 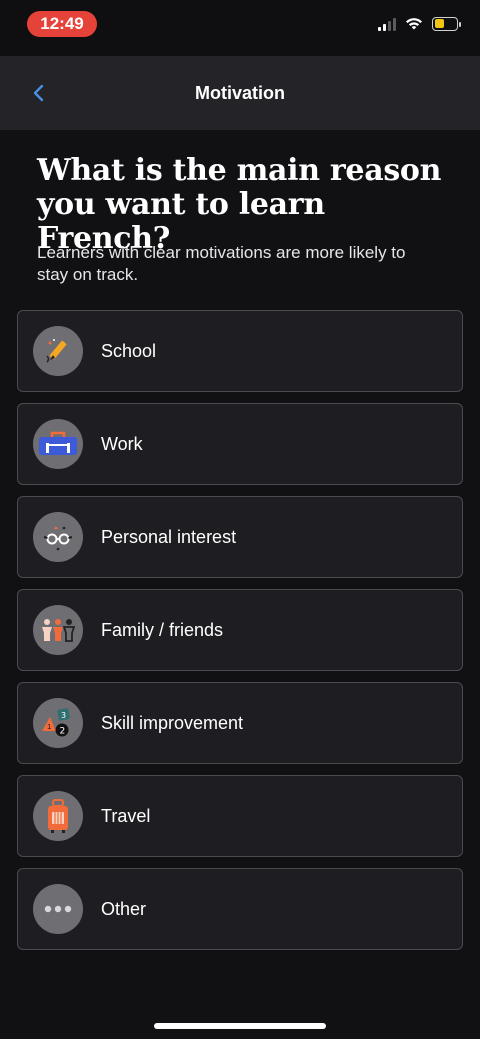 I want to click on status-bar: 12:49, so click(x=240, y=28).